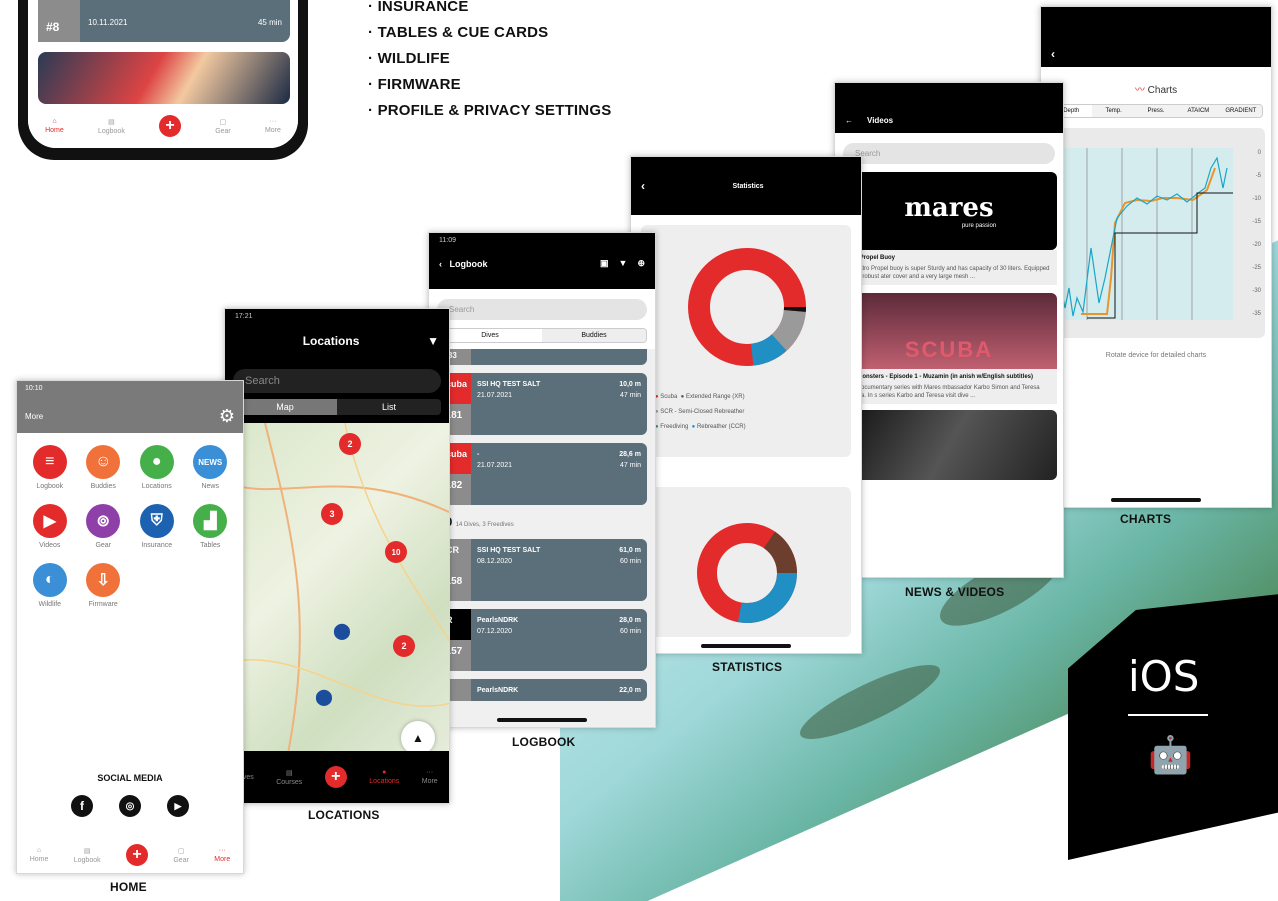  Describe the element at coordinates (331, 341) in the screenshot. I see `locations-title: Locations` at that location.